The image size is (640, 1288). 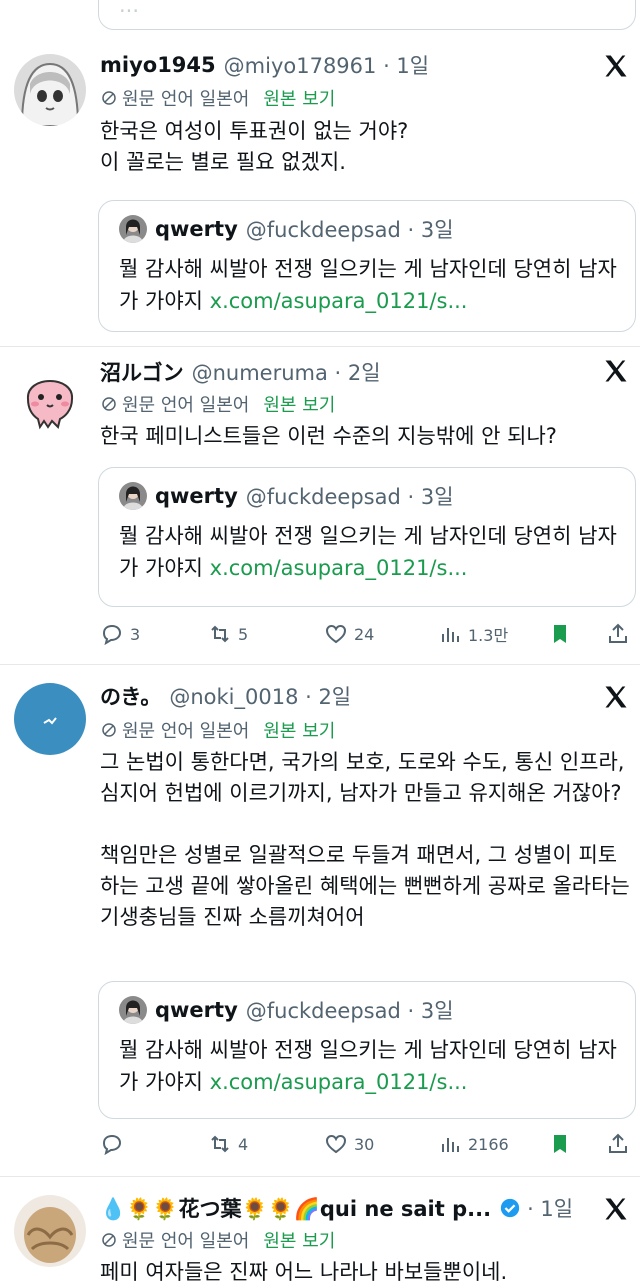 I want to click on handle-and-time: · 1일, so click(x=550, y=1208).